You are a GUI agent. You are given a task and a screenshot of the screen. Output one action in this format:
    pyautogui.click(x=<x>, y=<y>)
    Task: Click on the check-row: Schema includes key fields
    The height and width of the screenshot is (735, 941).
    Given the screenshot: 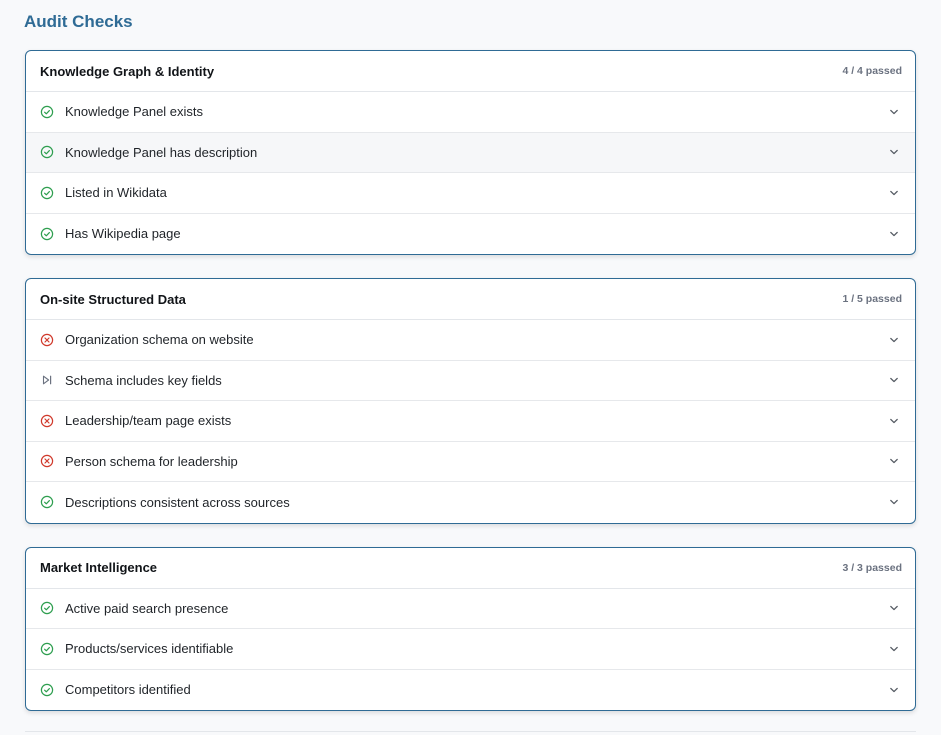 What is the action you would take?
    pyautogui.click(x=470, y=381)
    